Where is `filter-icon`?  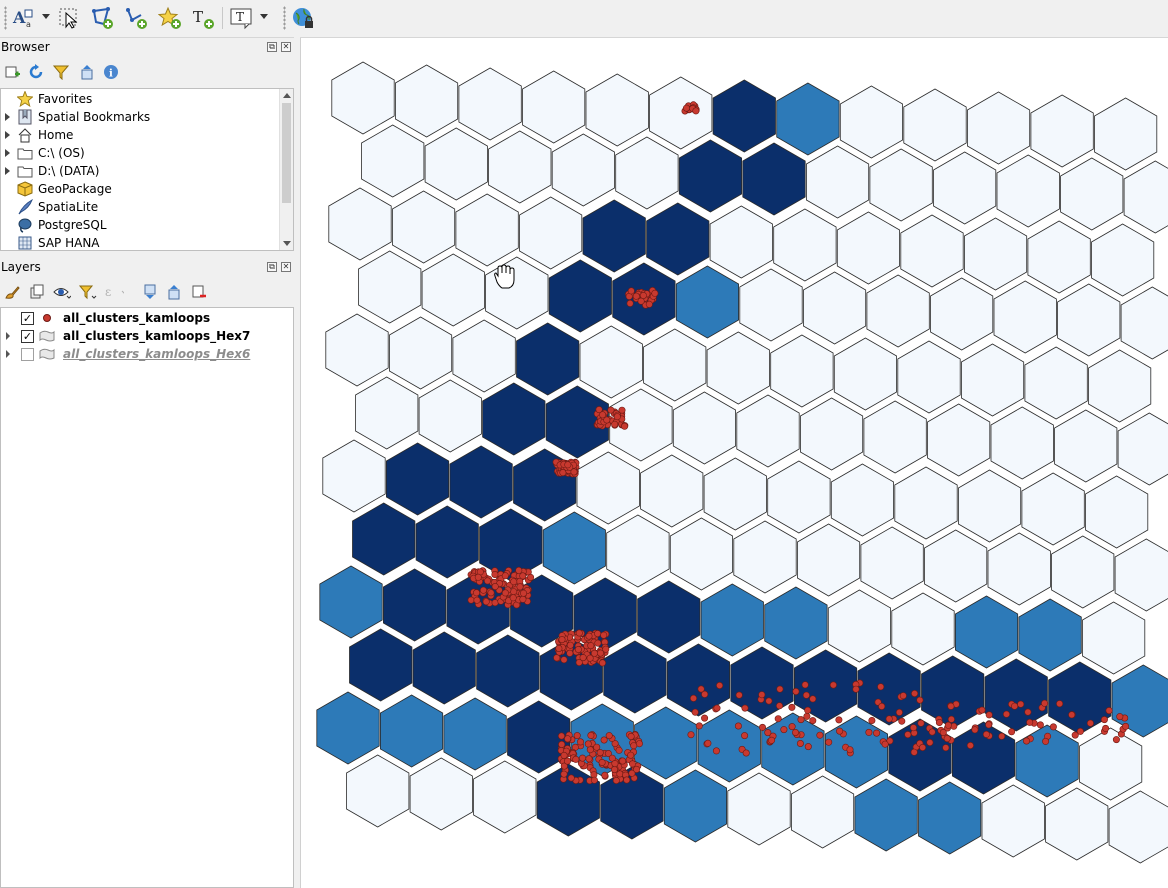
filter-icon is located at coordinates (88, 292).